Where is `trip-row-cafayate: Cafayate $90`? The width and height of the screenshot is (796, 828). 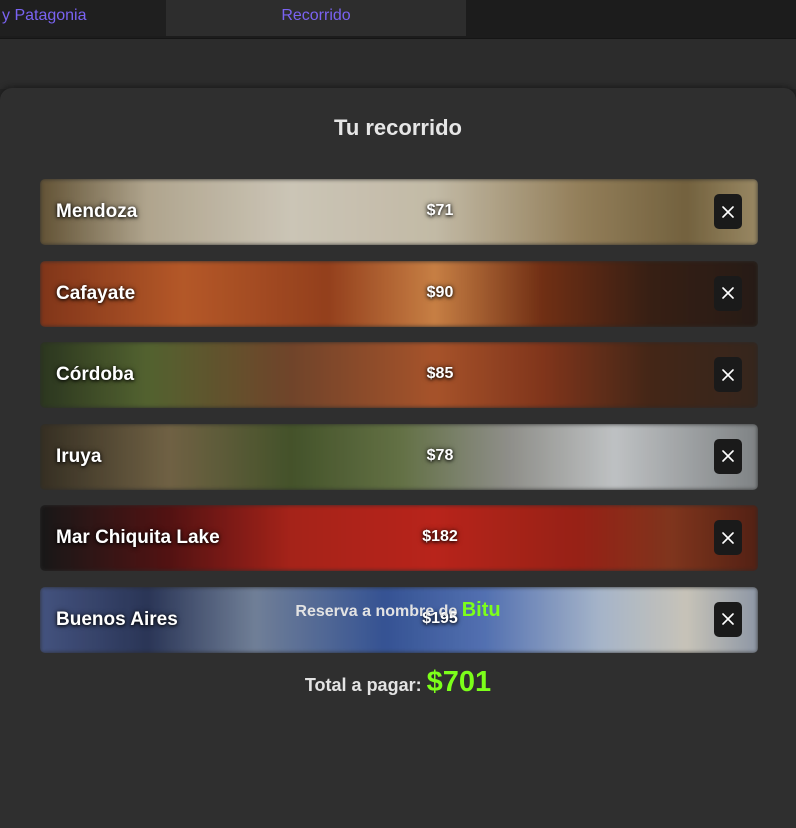 trip-row-cafayate: Cafayate $90 is located at coordinates (399, 293).